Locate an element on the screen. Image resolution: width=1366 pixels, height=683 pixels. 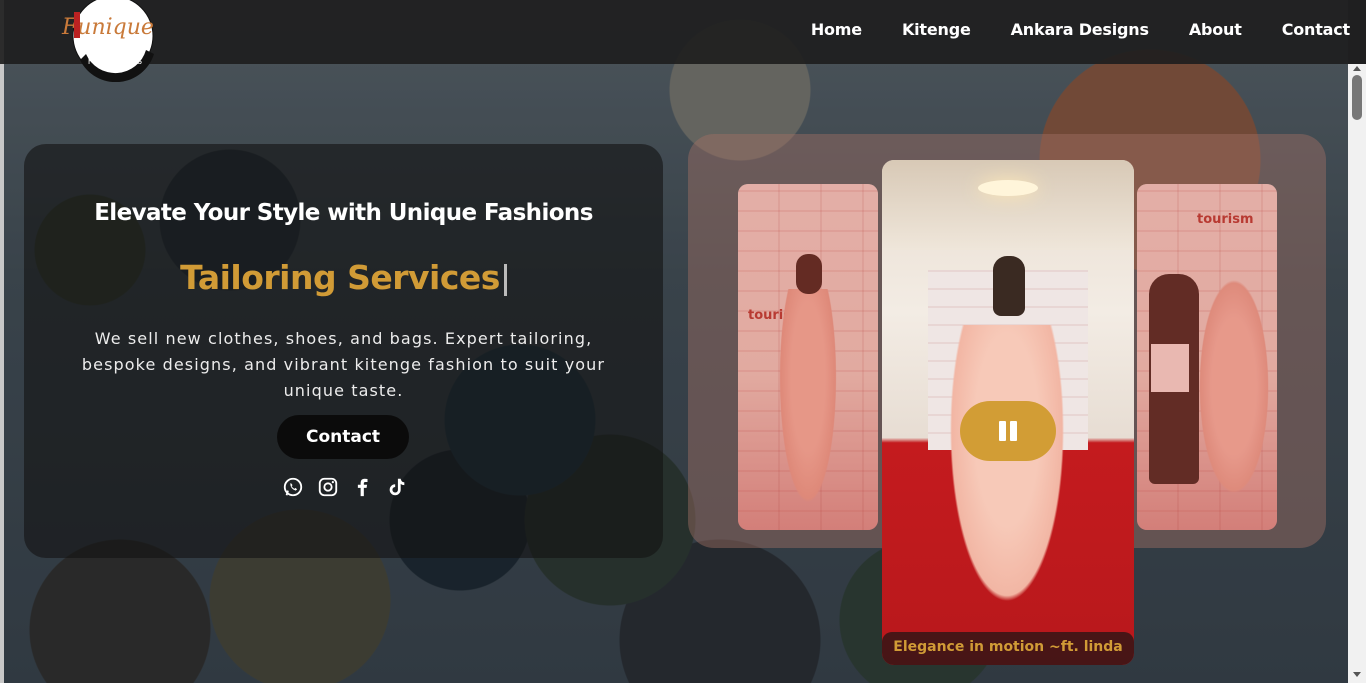
image-tint-right is located at coordinates (1207, 357).